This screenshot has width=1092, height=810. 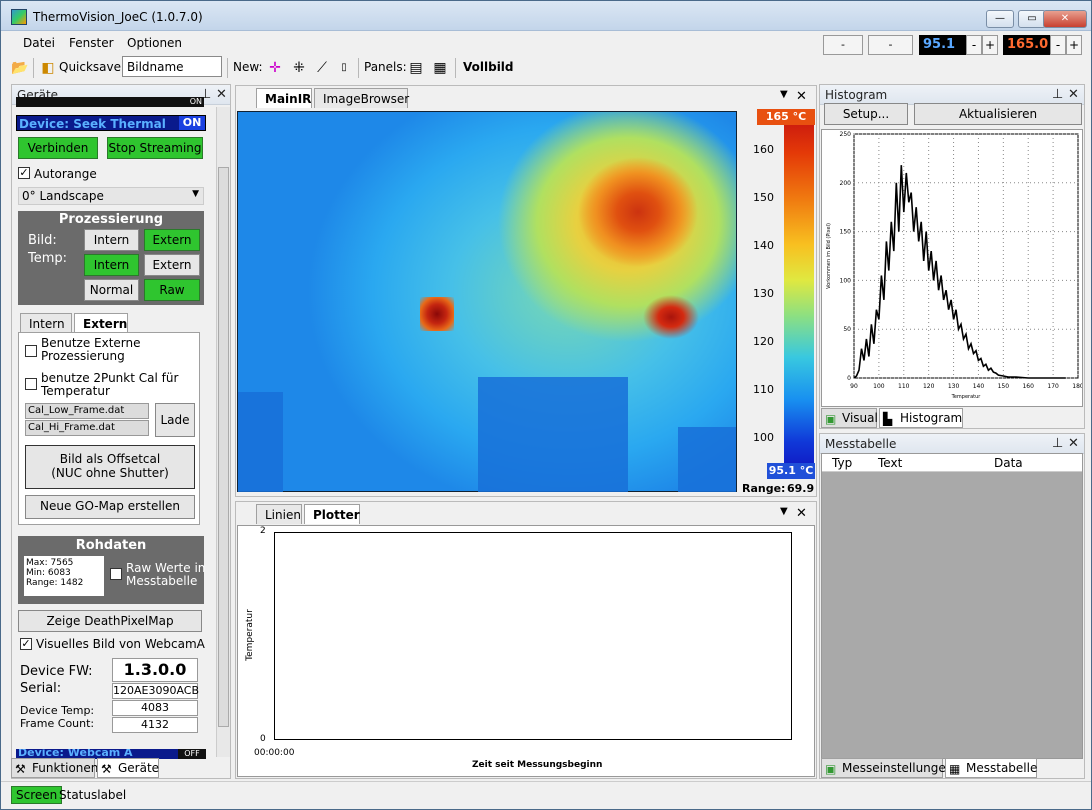 What do you see at coordinates (888, 419) in the screenshot?
I see `histogram-icon: ▙` at bounding box center [888, 419].